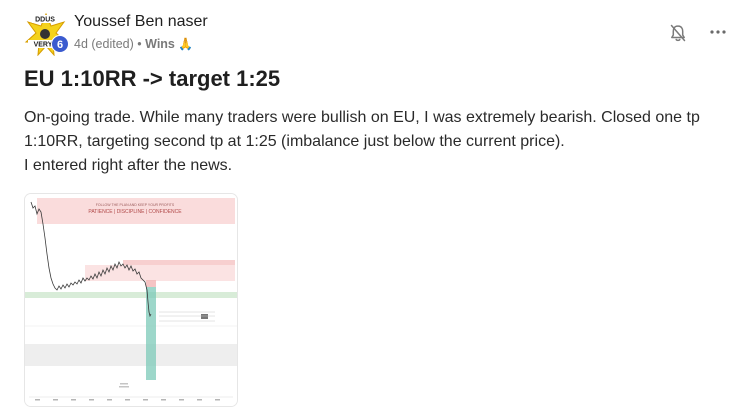 This screenshot has width=752, height=414. Describe the element at coordinates (104, 44) in the screenshot. I see `post-time: 4d (edited)` at that location.